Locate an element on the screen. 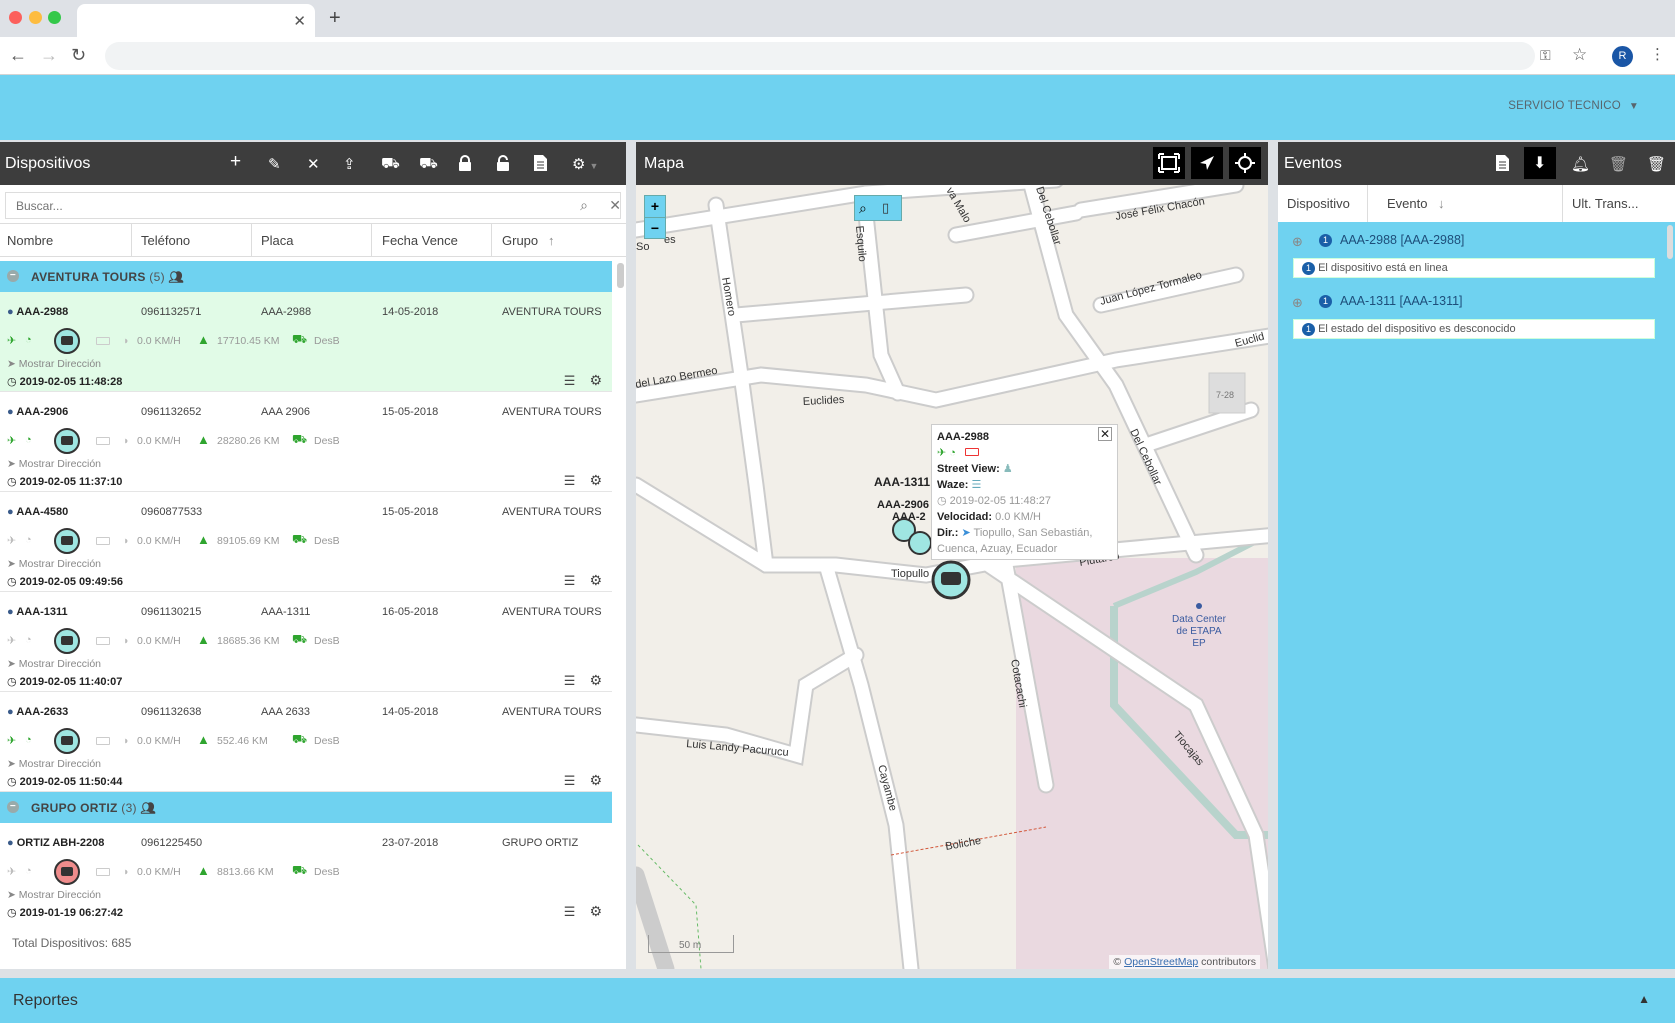 The height and width of the screenshot is (1023, 1675). clear-search-icon: ✕ is located at coordinates (615, 205).